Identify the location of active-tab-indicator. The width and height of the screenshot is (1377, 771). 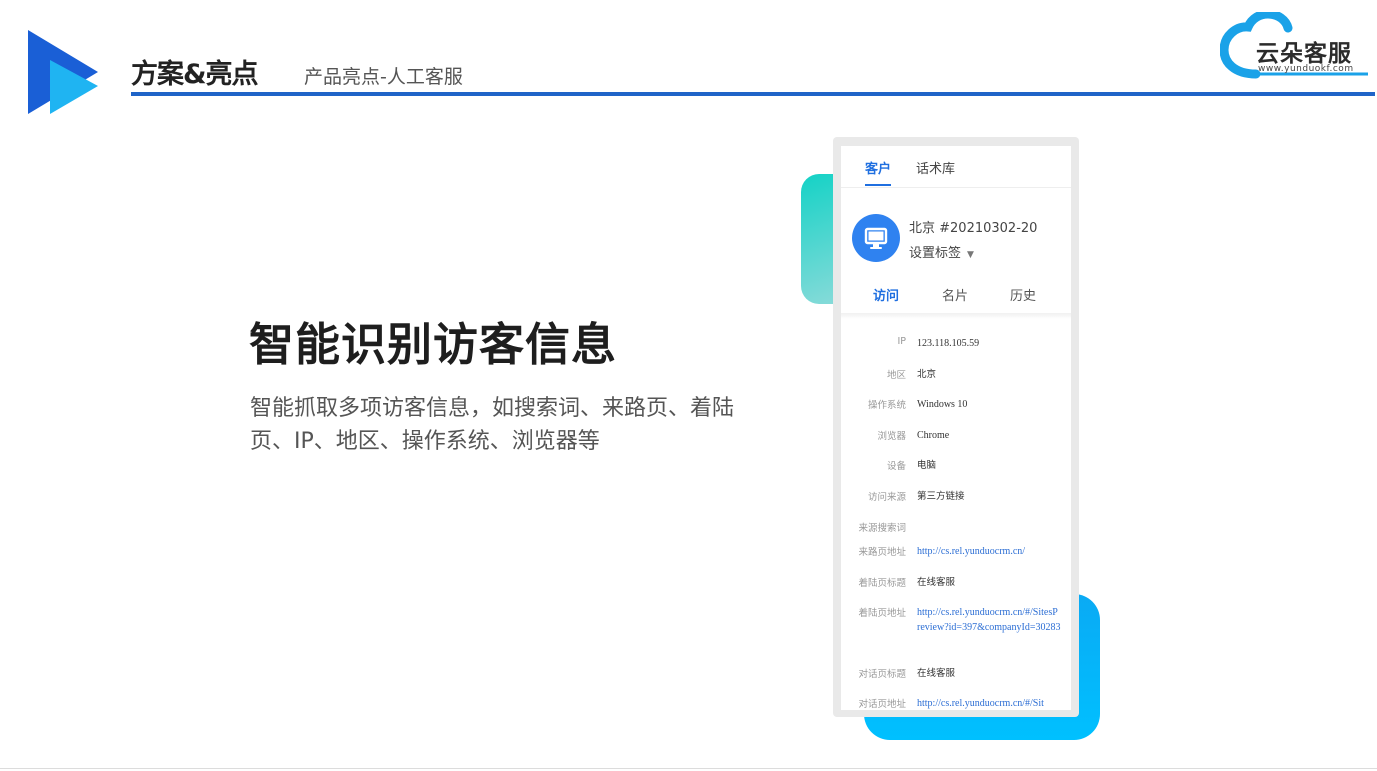
(878, 185).